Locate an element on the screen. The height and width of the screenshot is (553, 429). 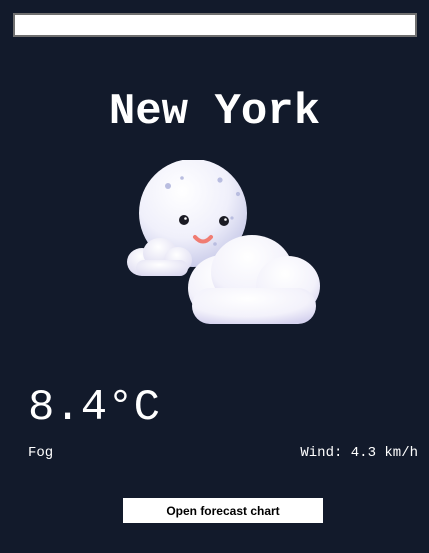
open-forecast-chart-button: Open forecast chart is located at coordinates (223, 510).